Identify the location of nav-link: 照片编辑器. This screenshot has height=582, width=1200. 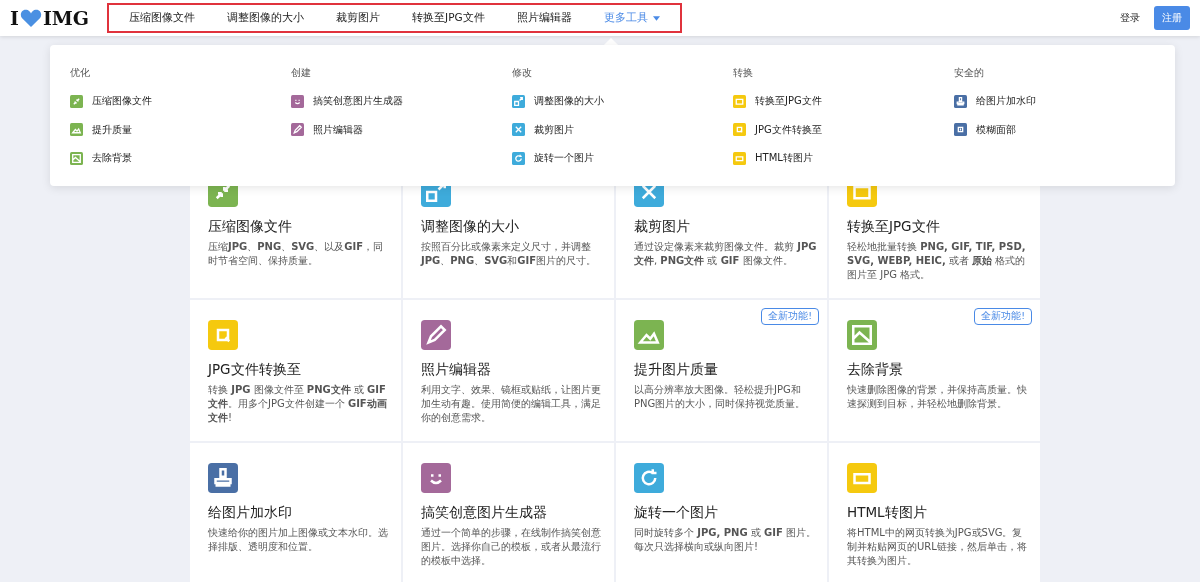
(544, 18).